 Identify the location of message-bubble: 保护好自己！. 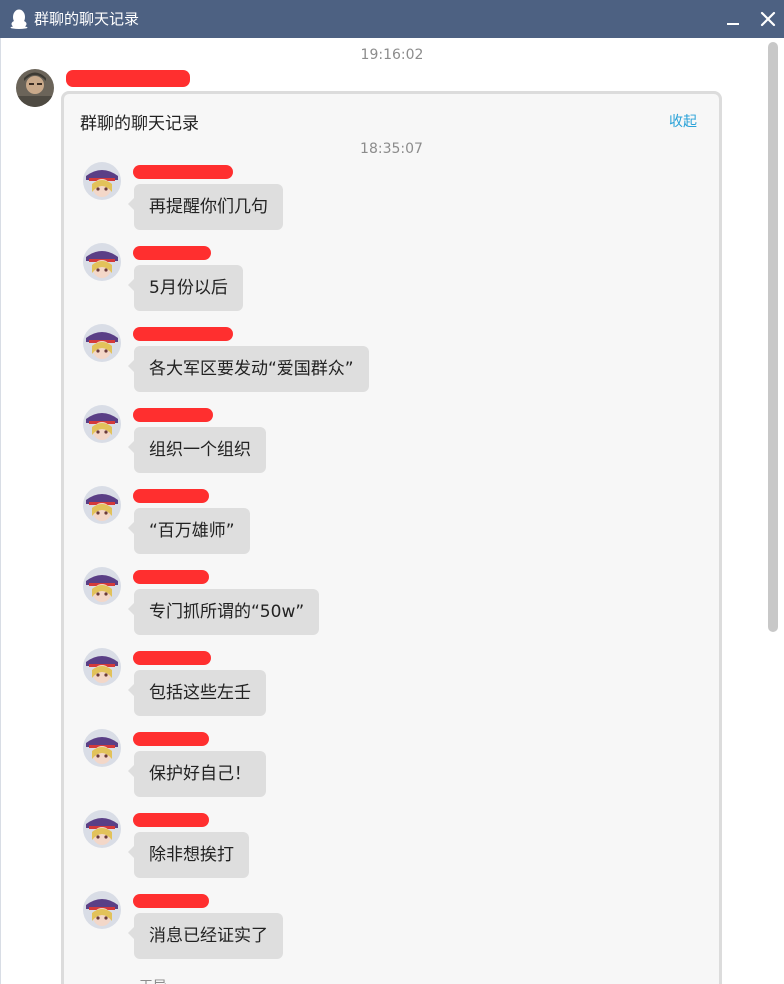
(197, 774).